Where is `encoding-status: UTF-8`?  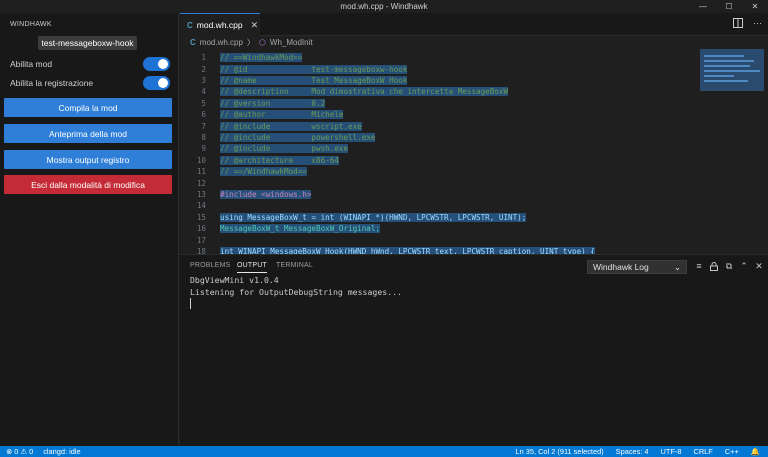
encoding-status: UTF-8 is located at coordinates (671, 451).